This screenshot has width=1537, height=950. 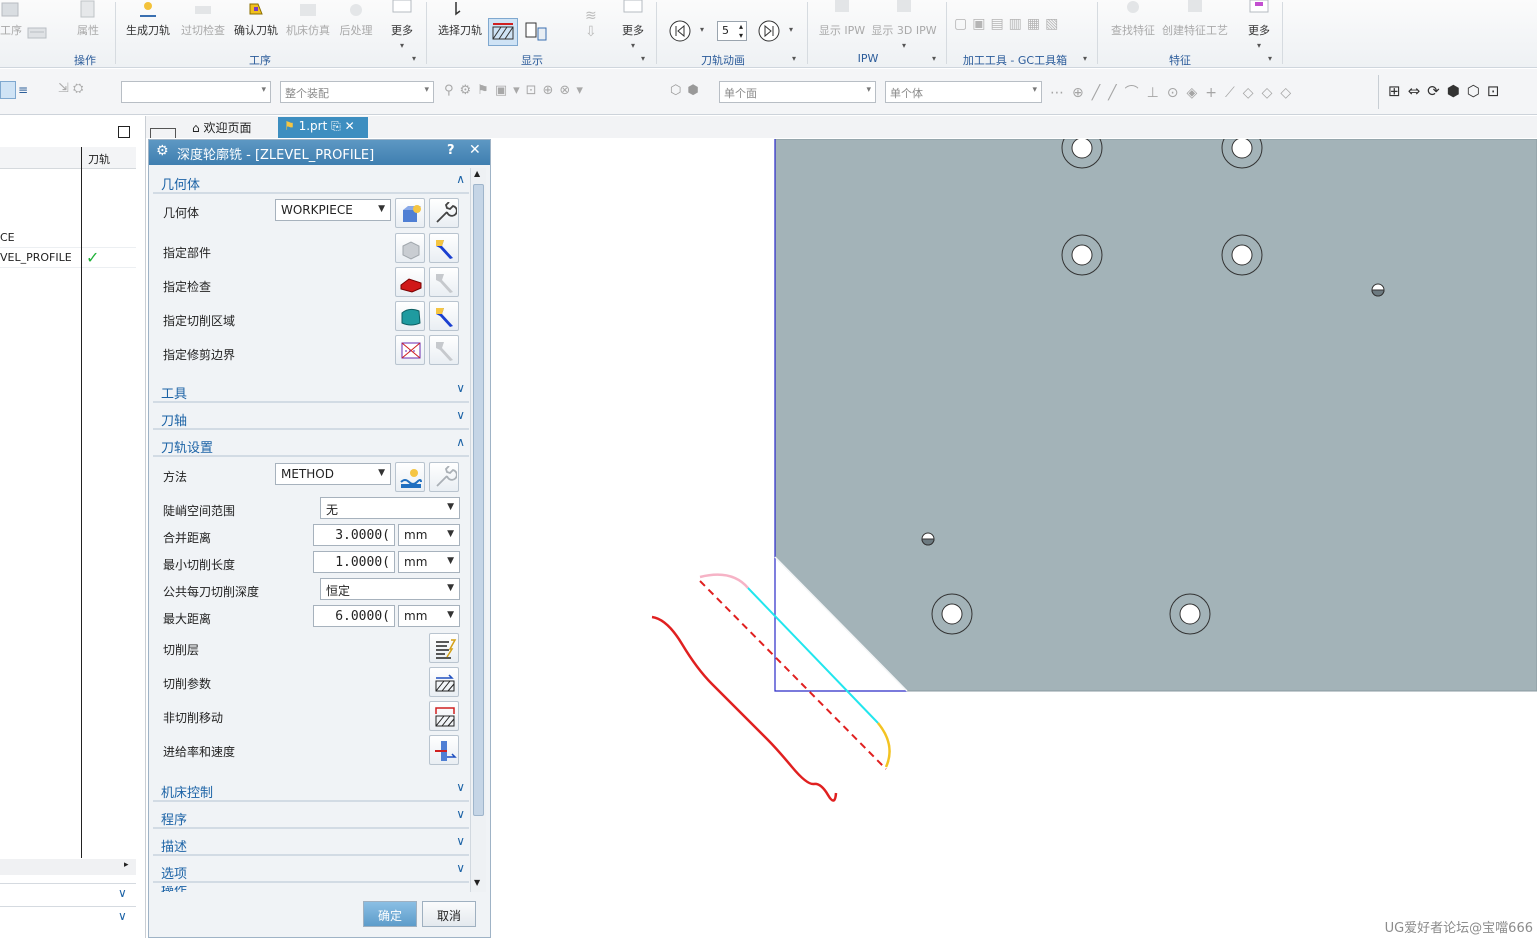 What do you see at coordinates (444, 716) in the screenshot?
I see `non-cut-moves-button` at bounding box center [444, 716].